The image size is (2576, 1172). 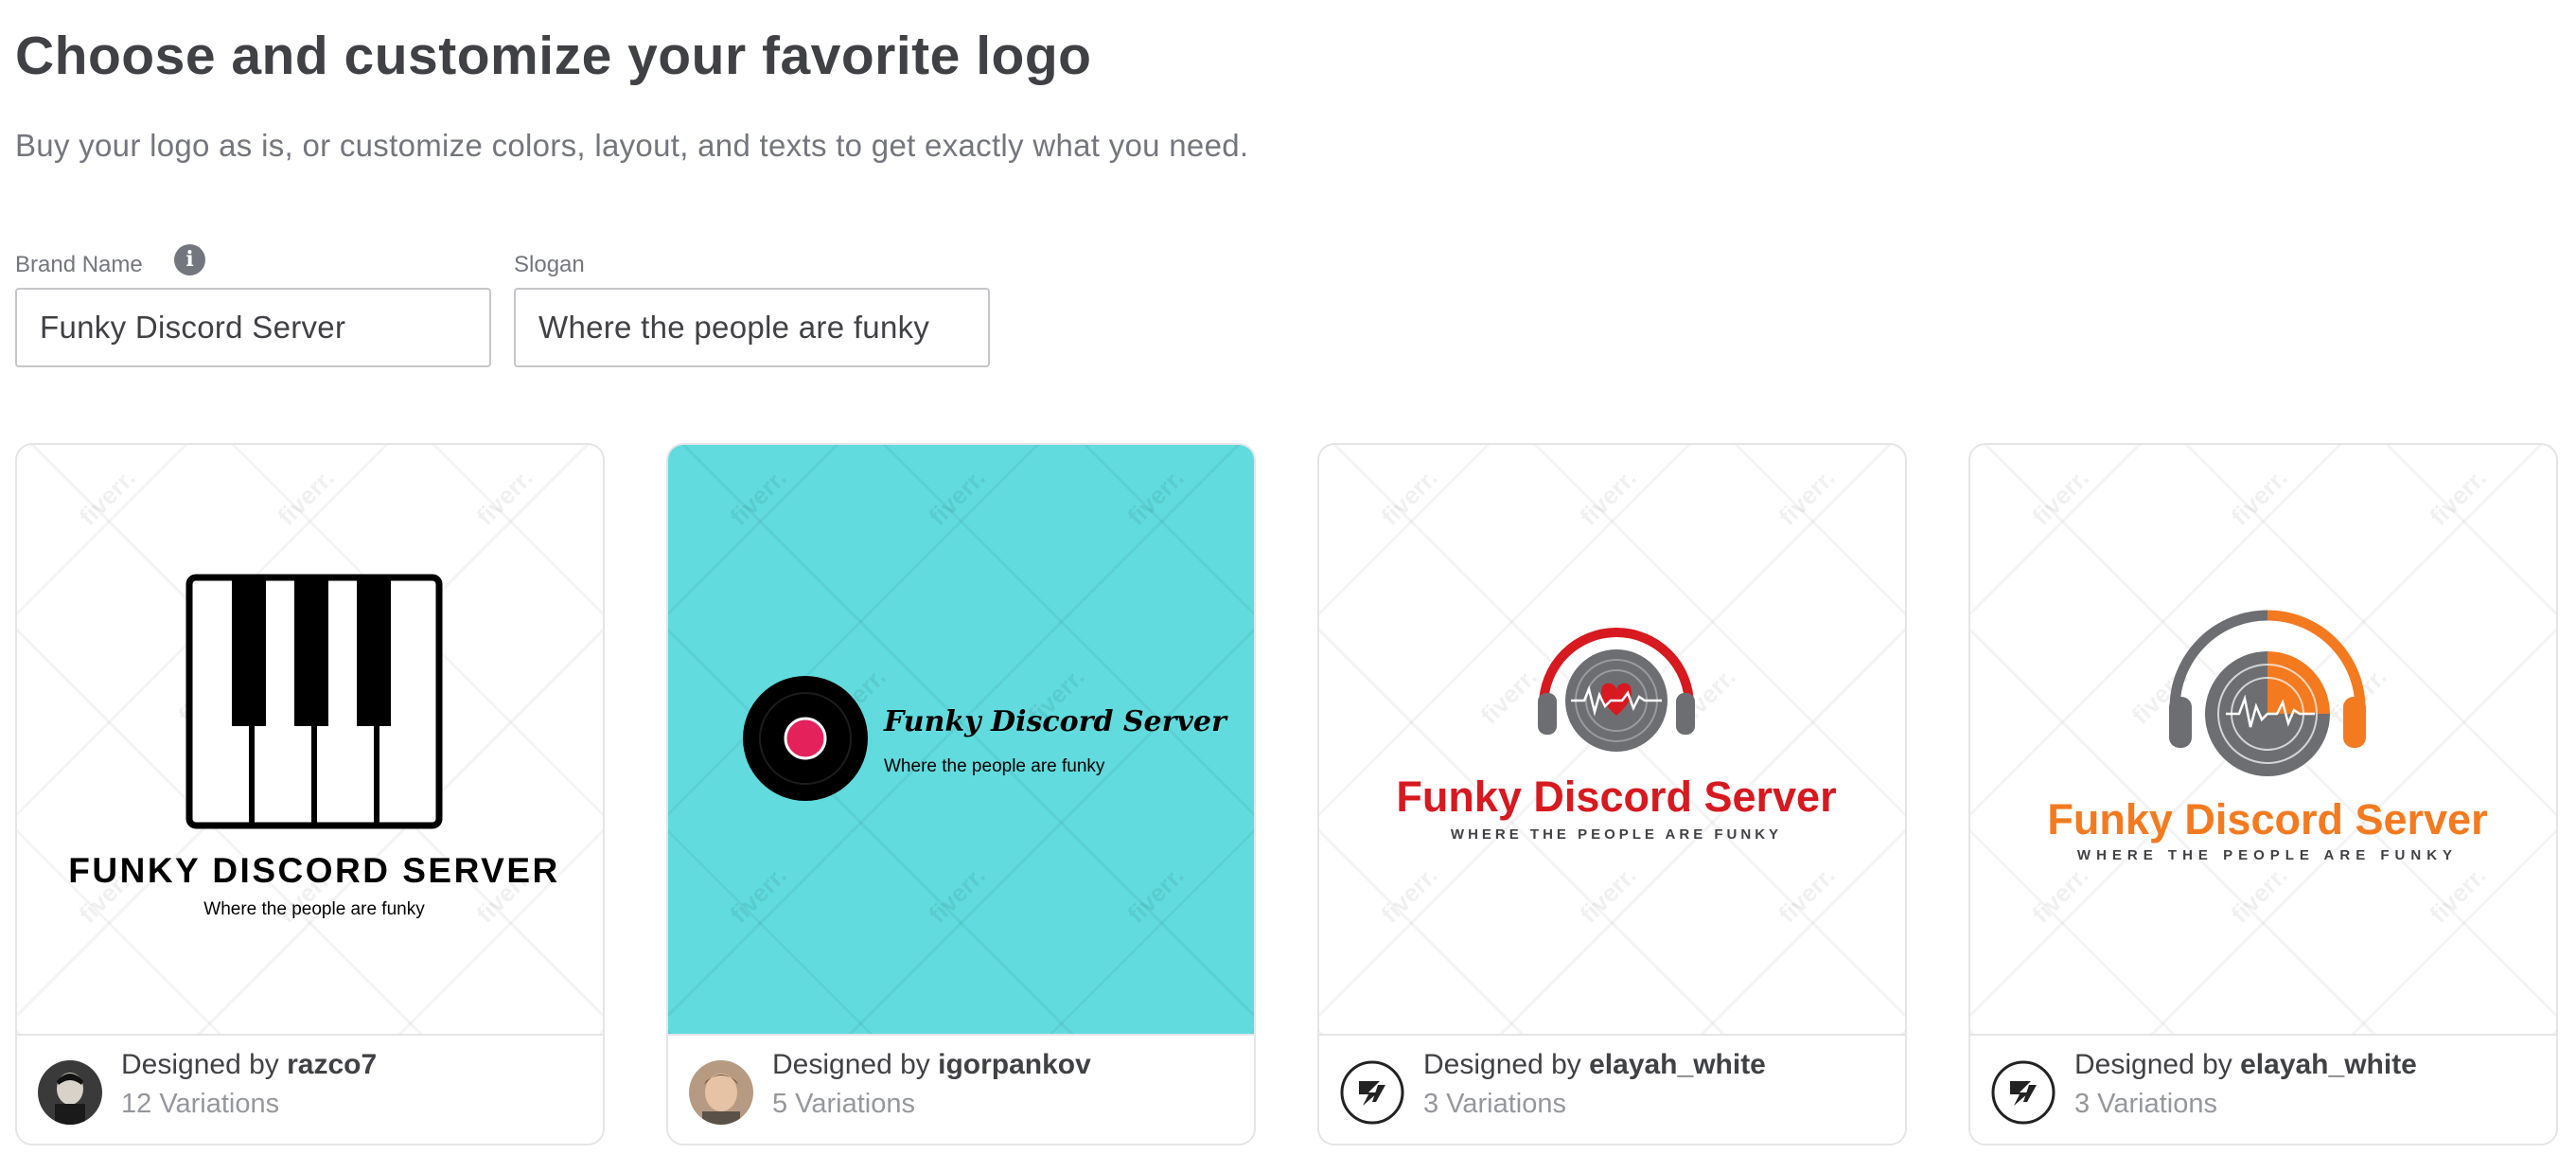 What do you see at coordinates (843, 1104) in the screenshot?
I see `variations-count: 5 Variations` at bounding box center [843, 1104].